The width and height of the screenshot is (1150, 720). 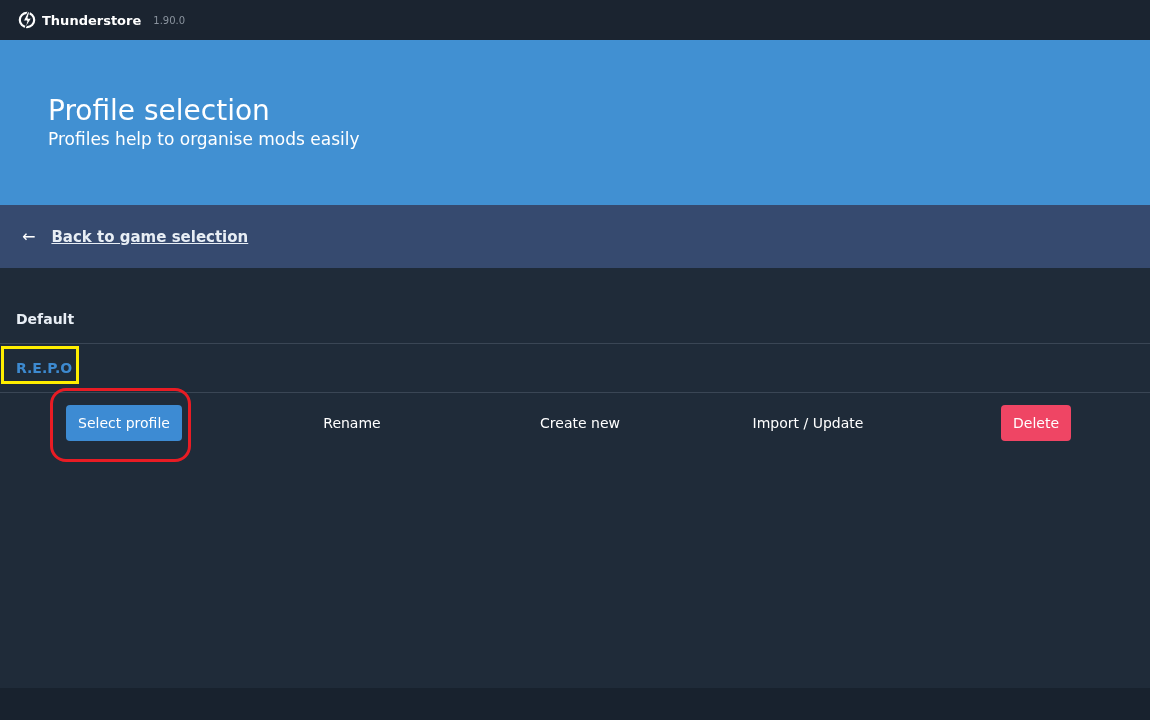 I want to click on page-title: Profile selection, so click(x=159, y=110).